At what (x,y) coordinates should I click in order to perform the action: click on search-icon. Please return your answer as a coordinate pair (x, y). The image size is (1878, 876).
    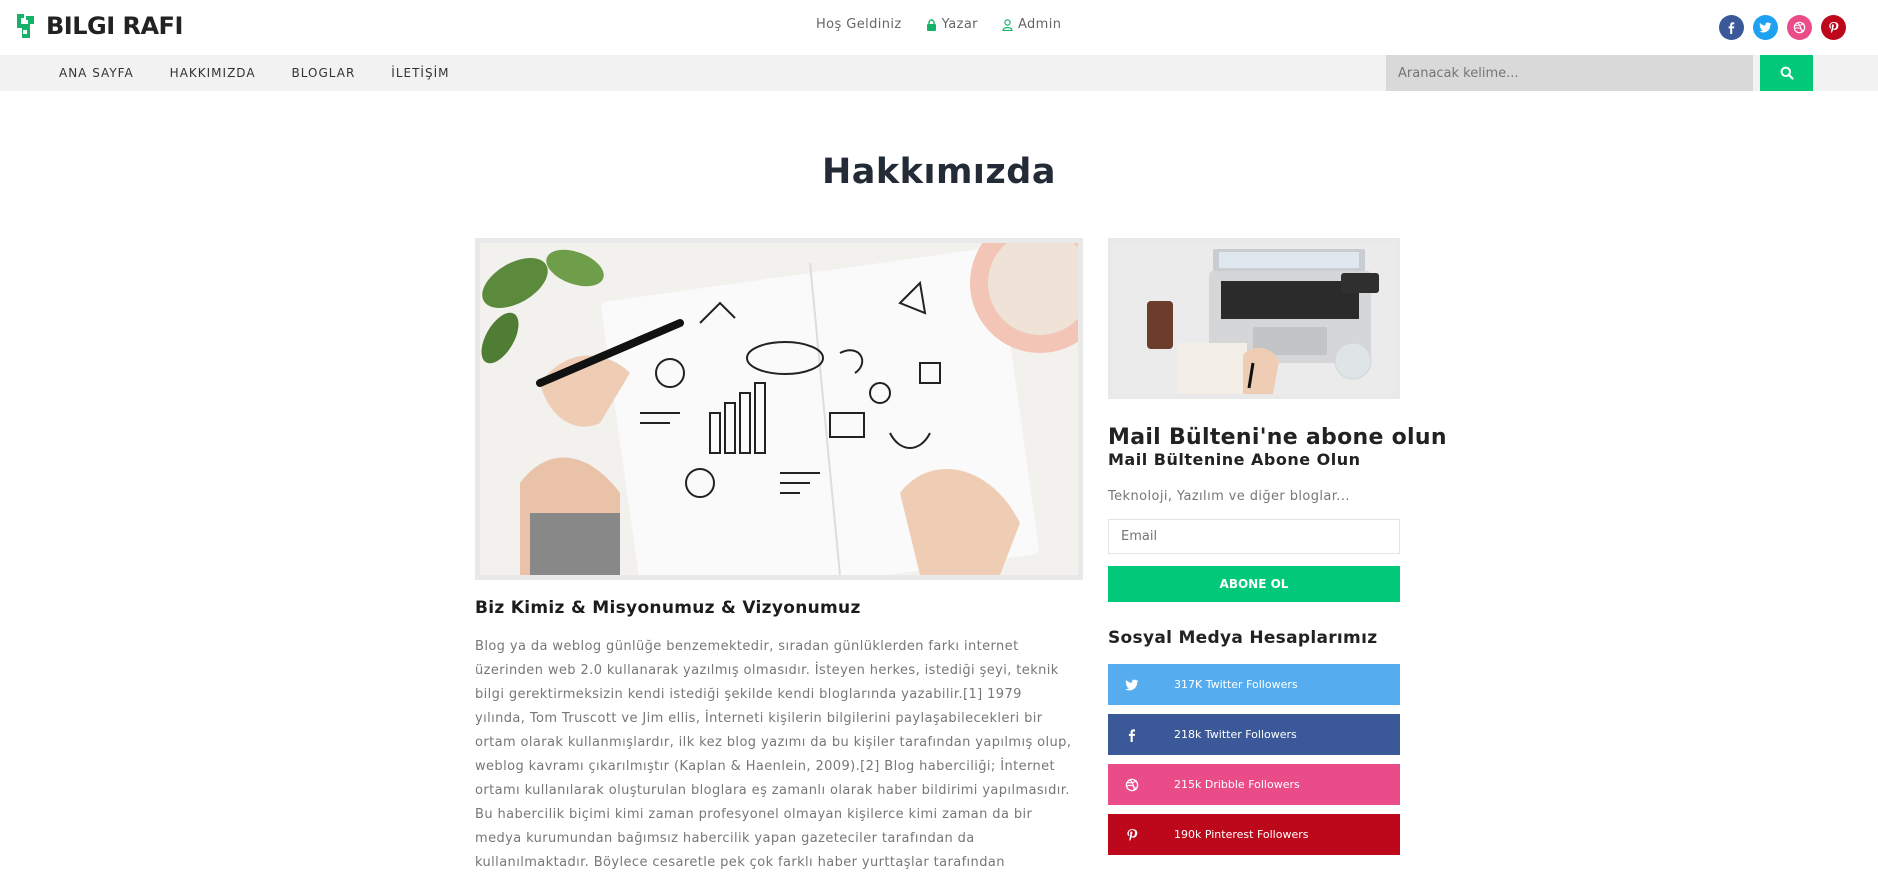
    Looking at the image, I should click on (1787, 73).